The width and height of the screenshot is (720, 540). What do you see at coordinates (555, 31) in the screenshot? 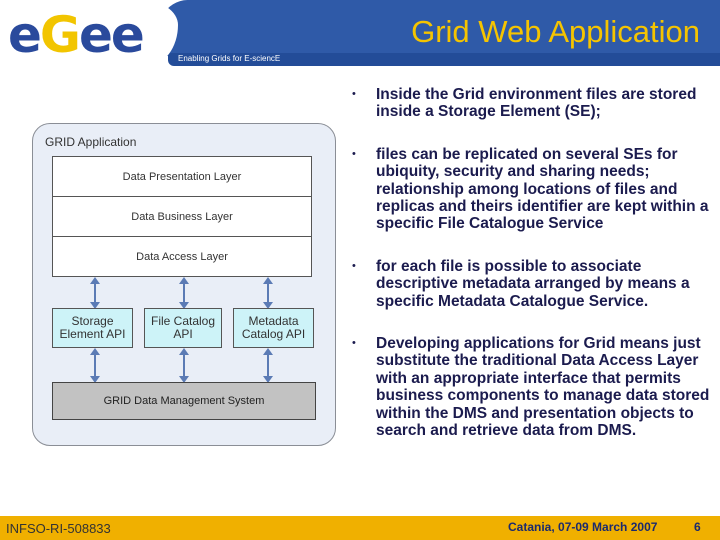
I see `slide-title: Grid Web Application` at bounding box center [555, 31].